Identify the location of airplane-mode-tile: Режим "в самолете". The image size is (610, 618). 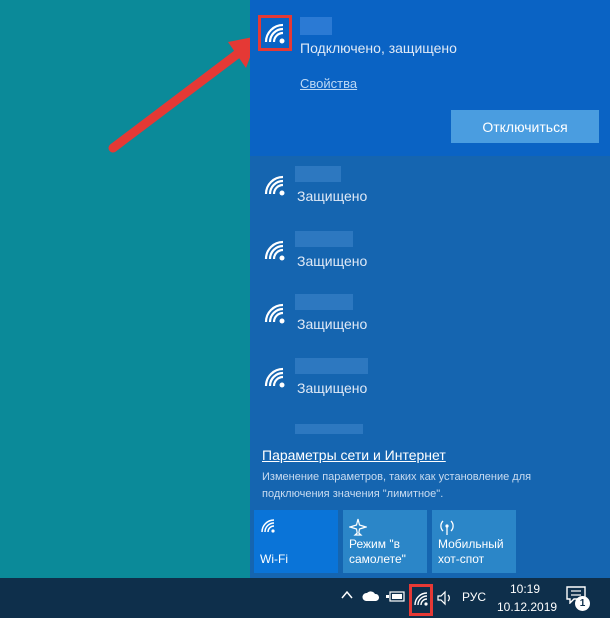
(385, 541).